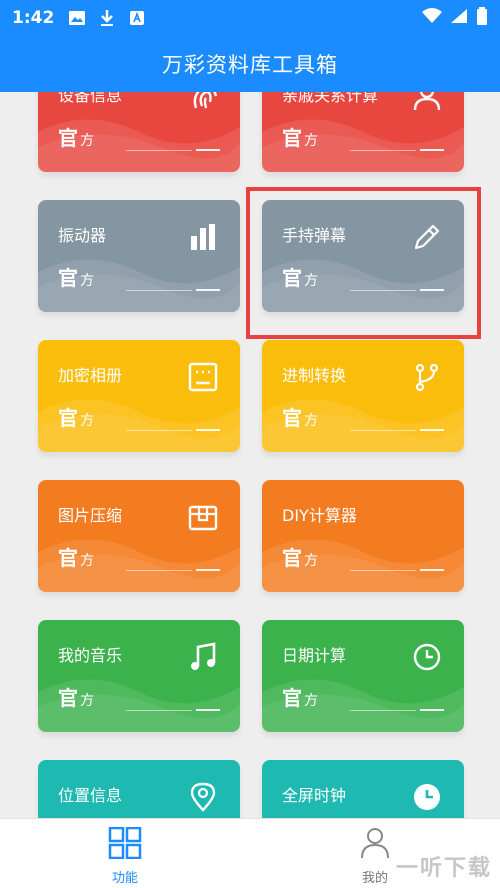  I want to click on pencil-icon, so click(427, 237).